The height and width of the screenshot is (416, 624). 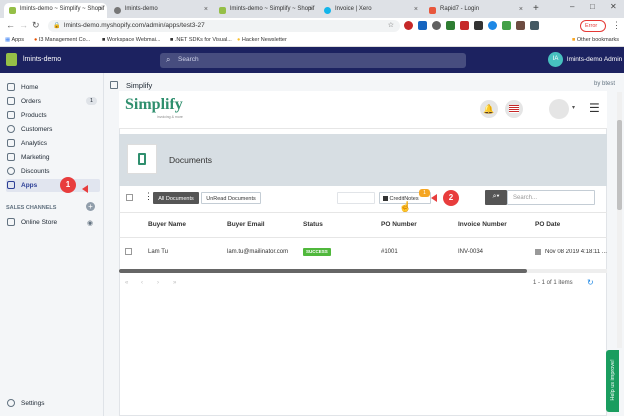 What do you see at coordinates (90, 206) in the screenshot?
I see `add-channel-icon: +` at bounding box center [90, 206].